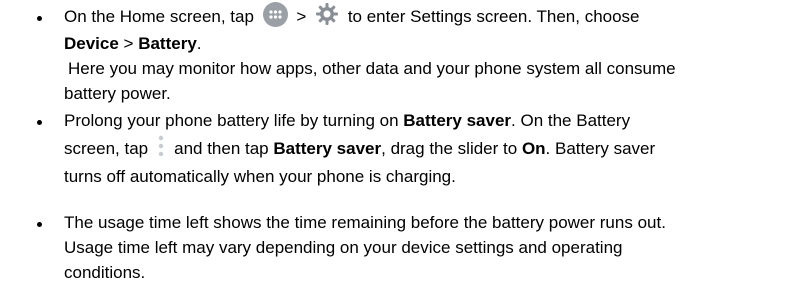 The image size is (811, 305). Describe the element at coordinates (451, 148) in the screenshot. I see `item2-text-e: , drag the slider to` at that location.